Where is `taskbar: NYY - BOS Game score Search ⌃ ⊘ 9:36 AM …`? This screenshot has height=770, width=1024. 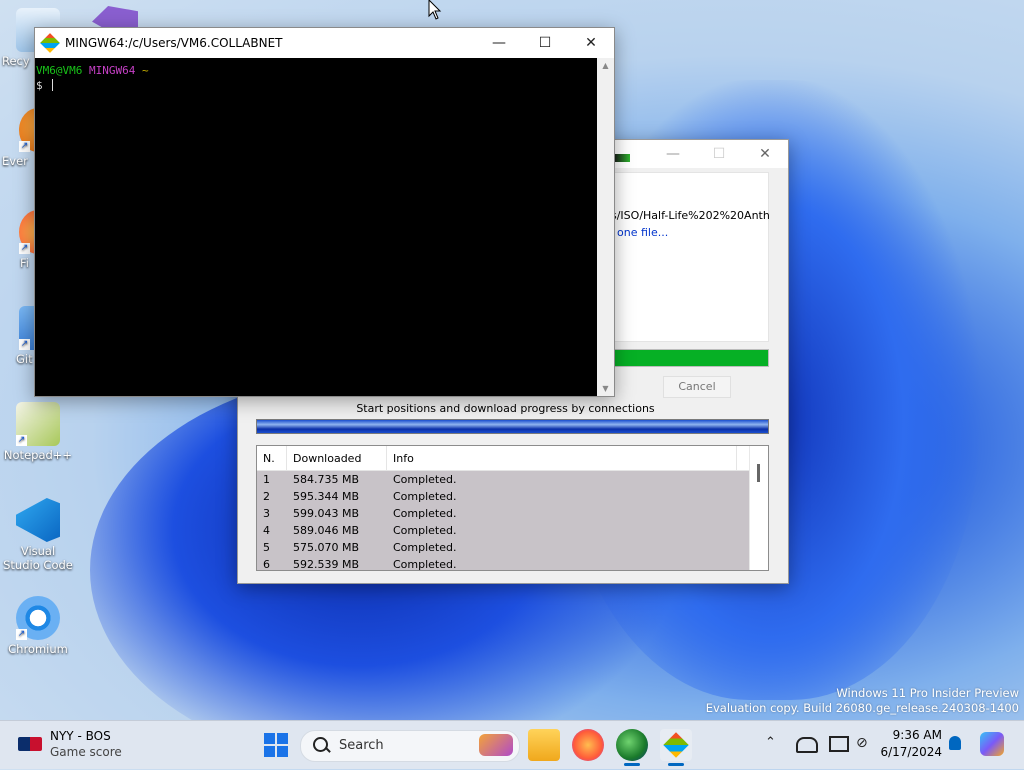
taskbar: NYY - BOS Game score Search ⌃ ⊘ 9:36 AM … is located at coordinates (512, 744).